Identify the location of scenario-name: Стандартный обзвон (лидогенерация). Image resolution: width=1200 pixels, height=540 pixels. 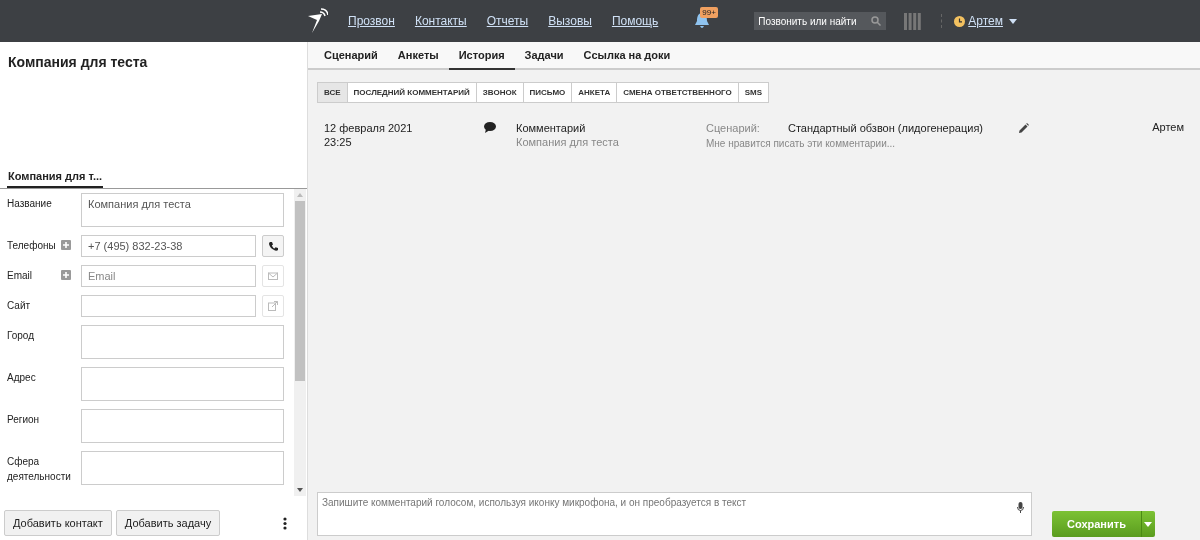
(886, 128).